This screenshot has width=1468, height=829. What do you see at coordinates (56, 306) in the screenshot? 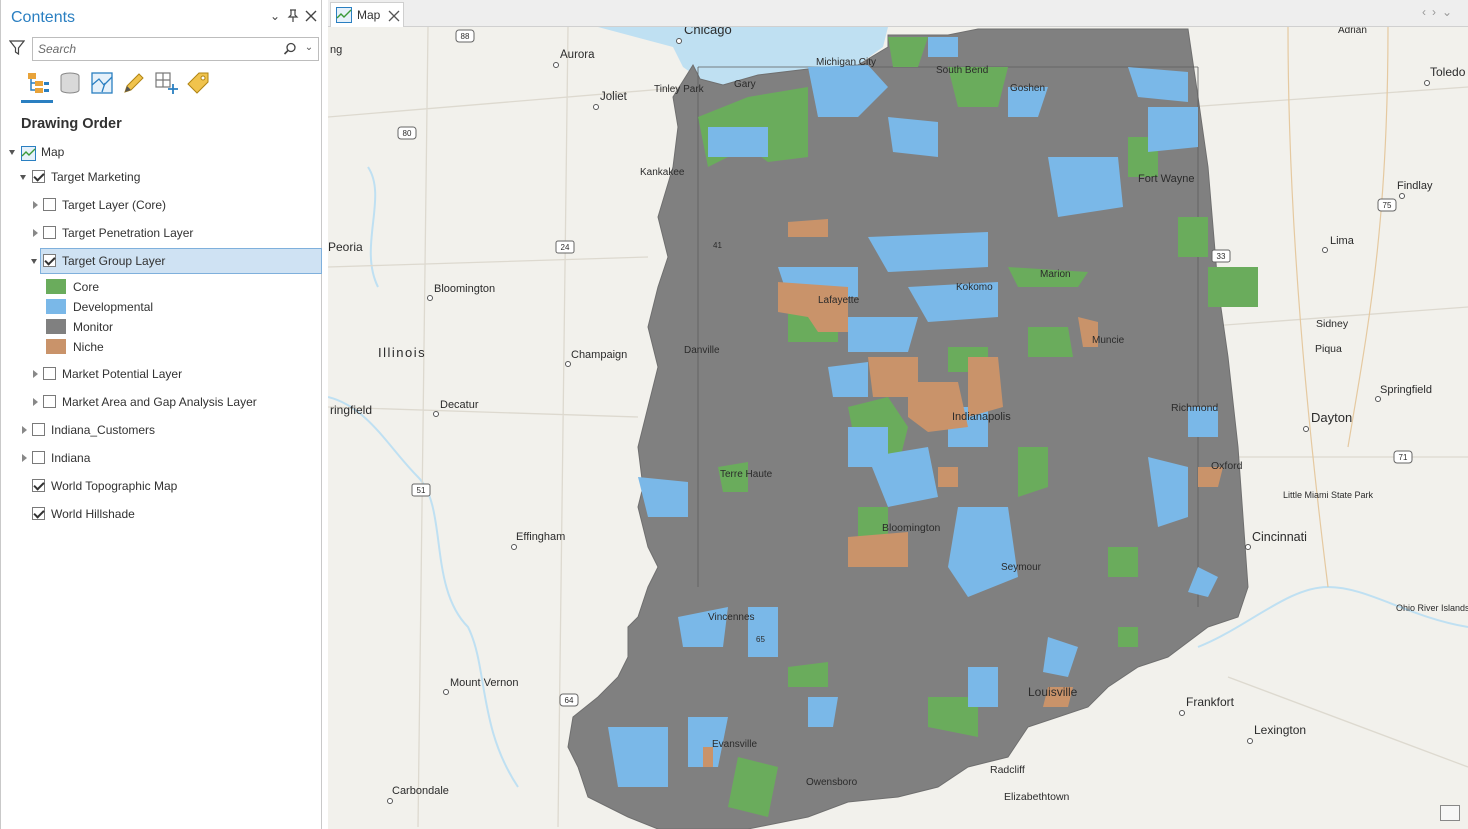
I see `legend-swatch-developmental` at bounding box center [56, 306].